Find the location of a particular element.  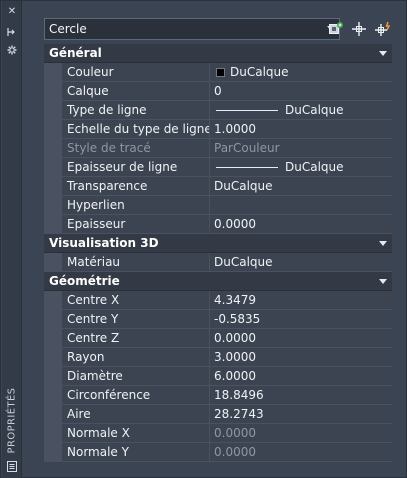

object-type-value: Cercle is located at coordinates (68, 29).